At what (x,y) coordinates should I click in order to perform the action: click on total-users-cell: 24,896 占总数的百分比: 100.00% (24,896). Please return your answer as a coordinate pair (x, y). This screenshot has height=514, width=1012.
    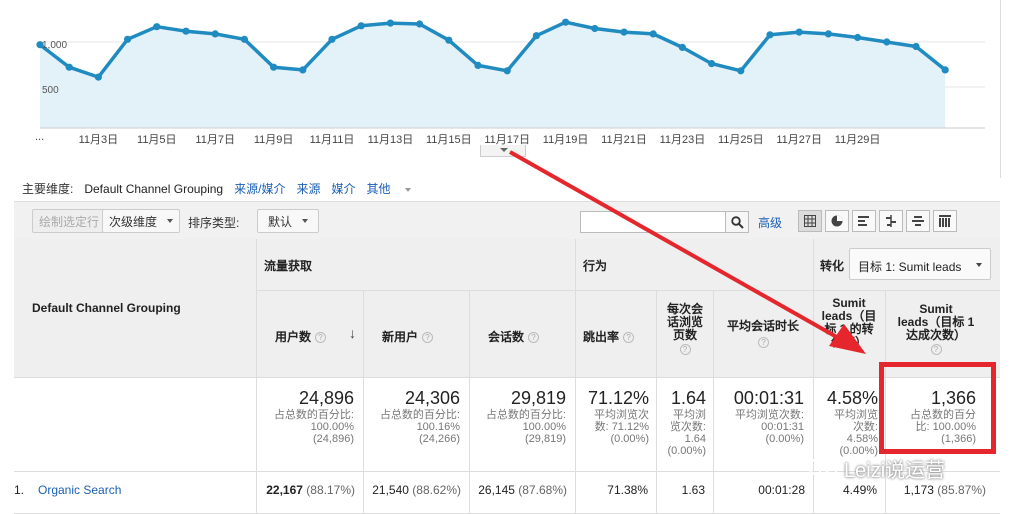
    Looking at the image, I should click on (310, 425).